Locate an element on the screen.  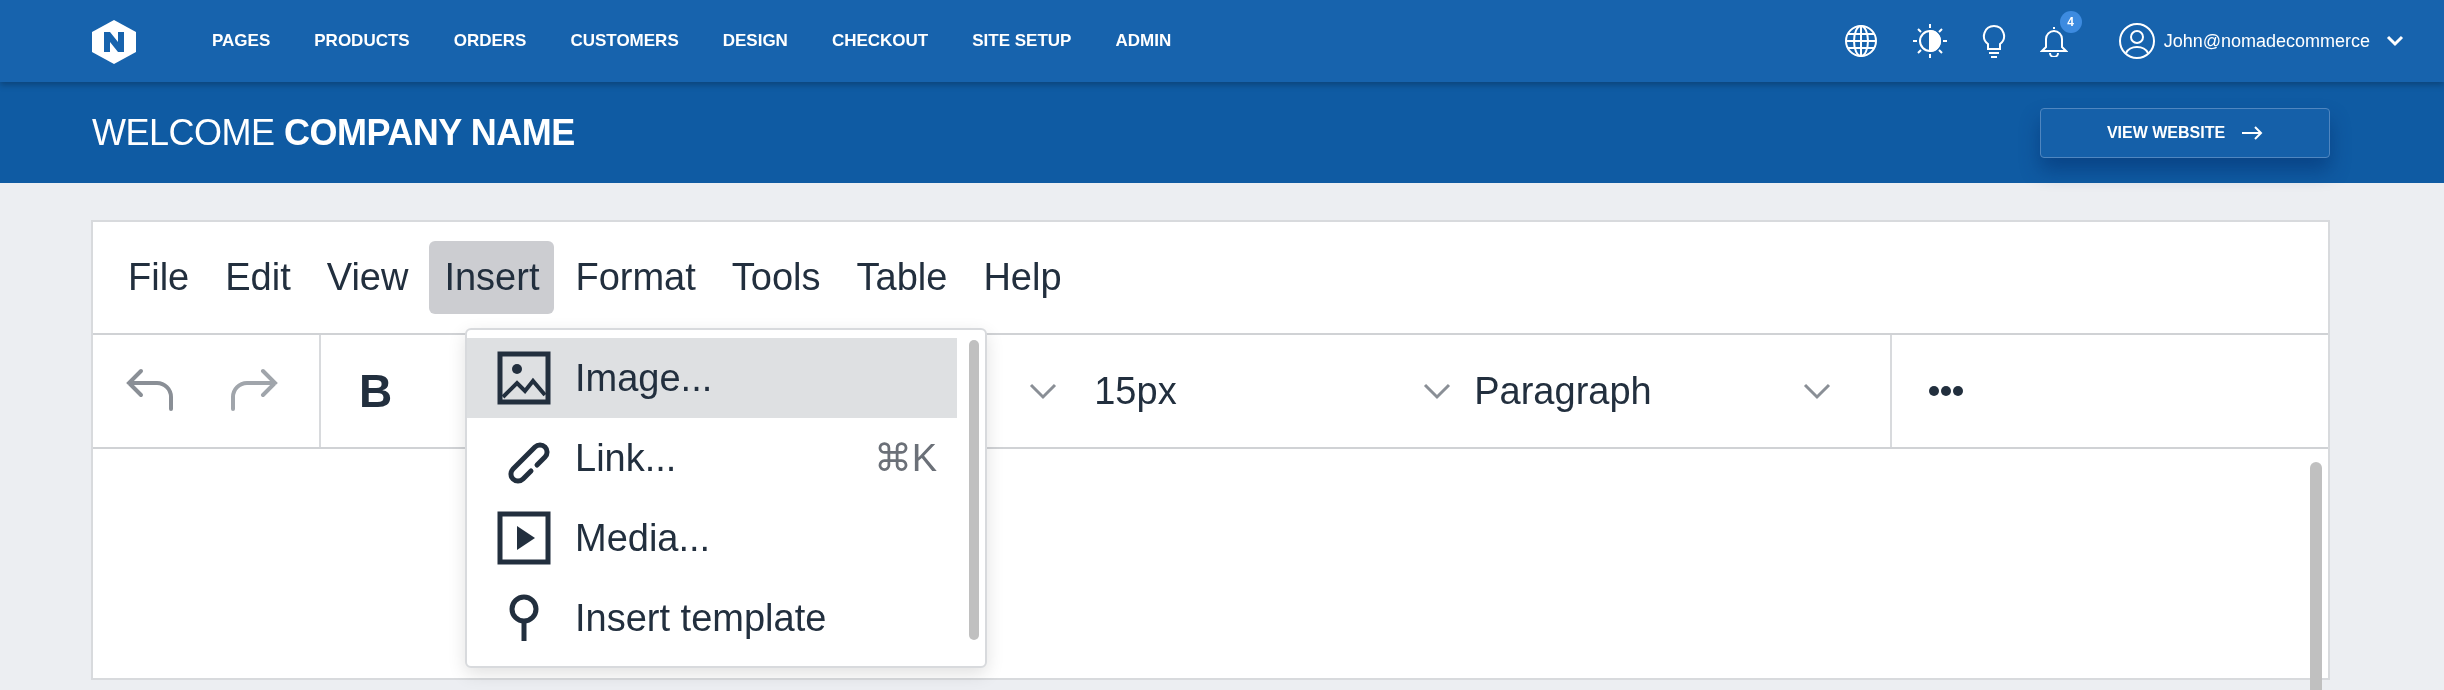
menu-item: Edit is located at coordinates (258, 277).